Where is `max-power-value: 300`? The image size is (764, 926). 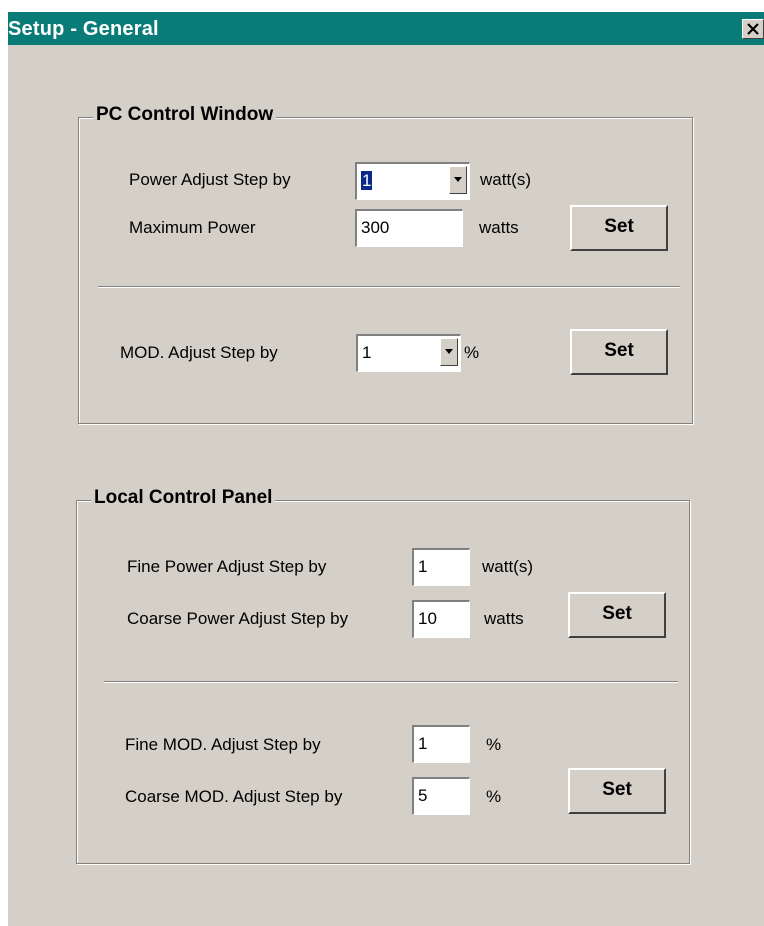 max-power-value: 300 is located at coordinates (375, 227).